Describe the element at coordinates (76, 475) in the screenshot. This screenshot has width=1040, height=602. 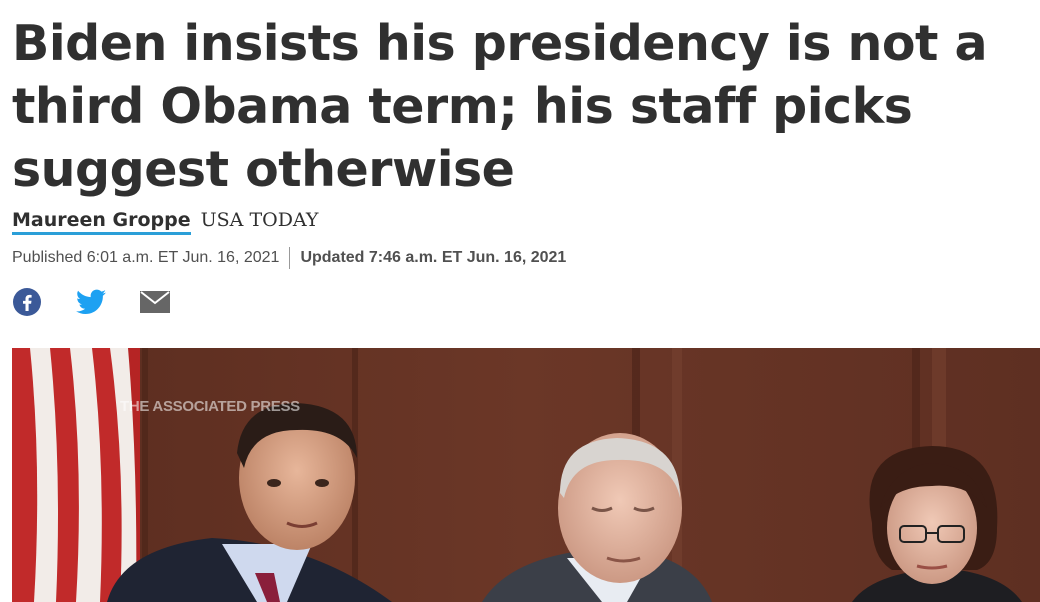
I see `flag` at that location.